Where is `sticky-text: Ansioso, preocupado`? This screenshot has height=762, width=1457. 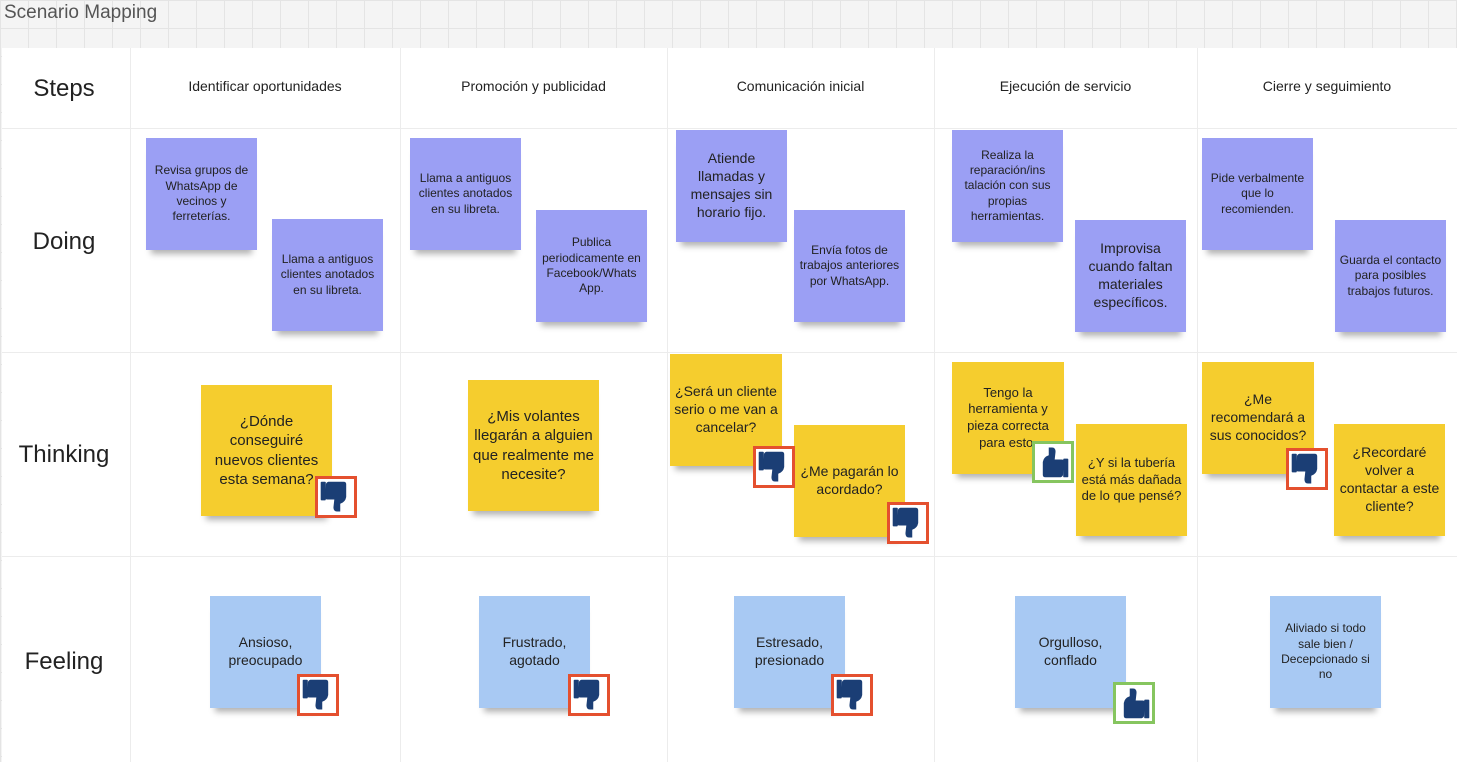 sticky-text: Ansioso, preocupado is located at coordinates (265, 651).